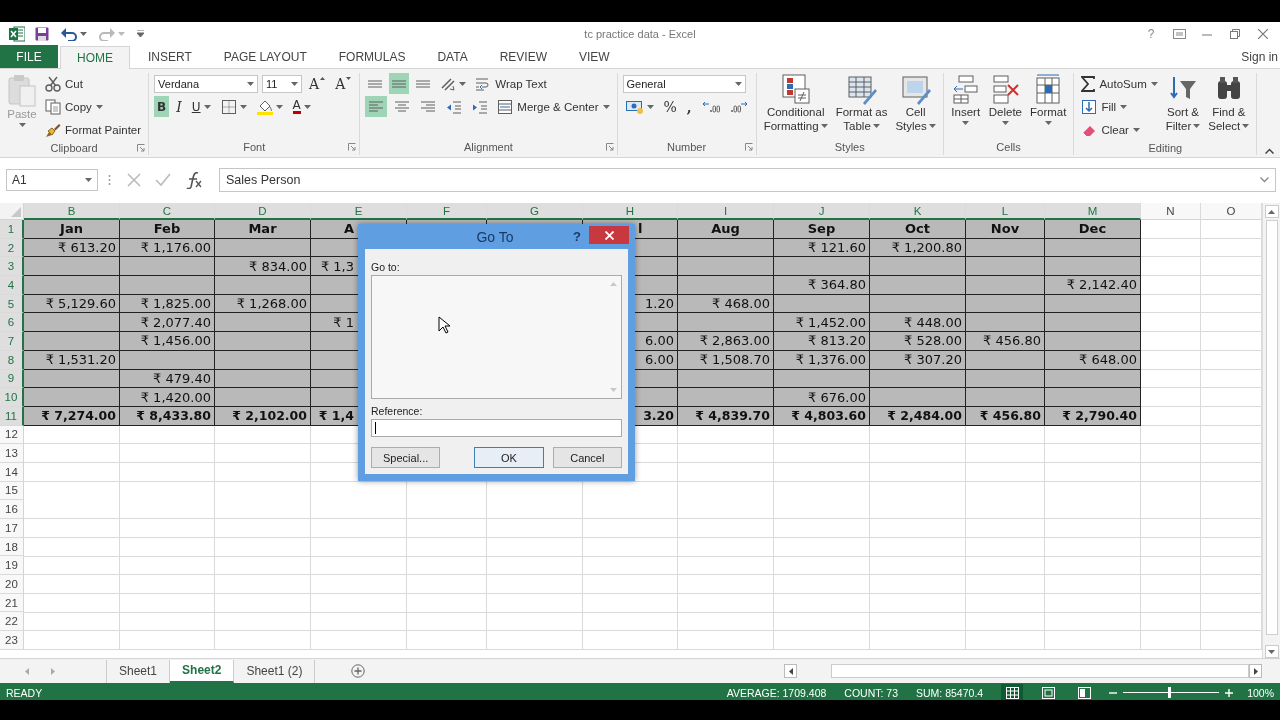  What do you see at coordinates (12, 229) in the screenshot?
I see `row-header: 1` at bounding box center [12, 229].